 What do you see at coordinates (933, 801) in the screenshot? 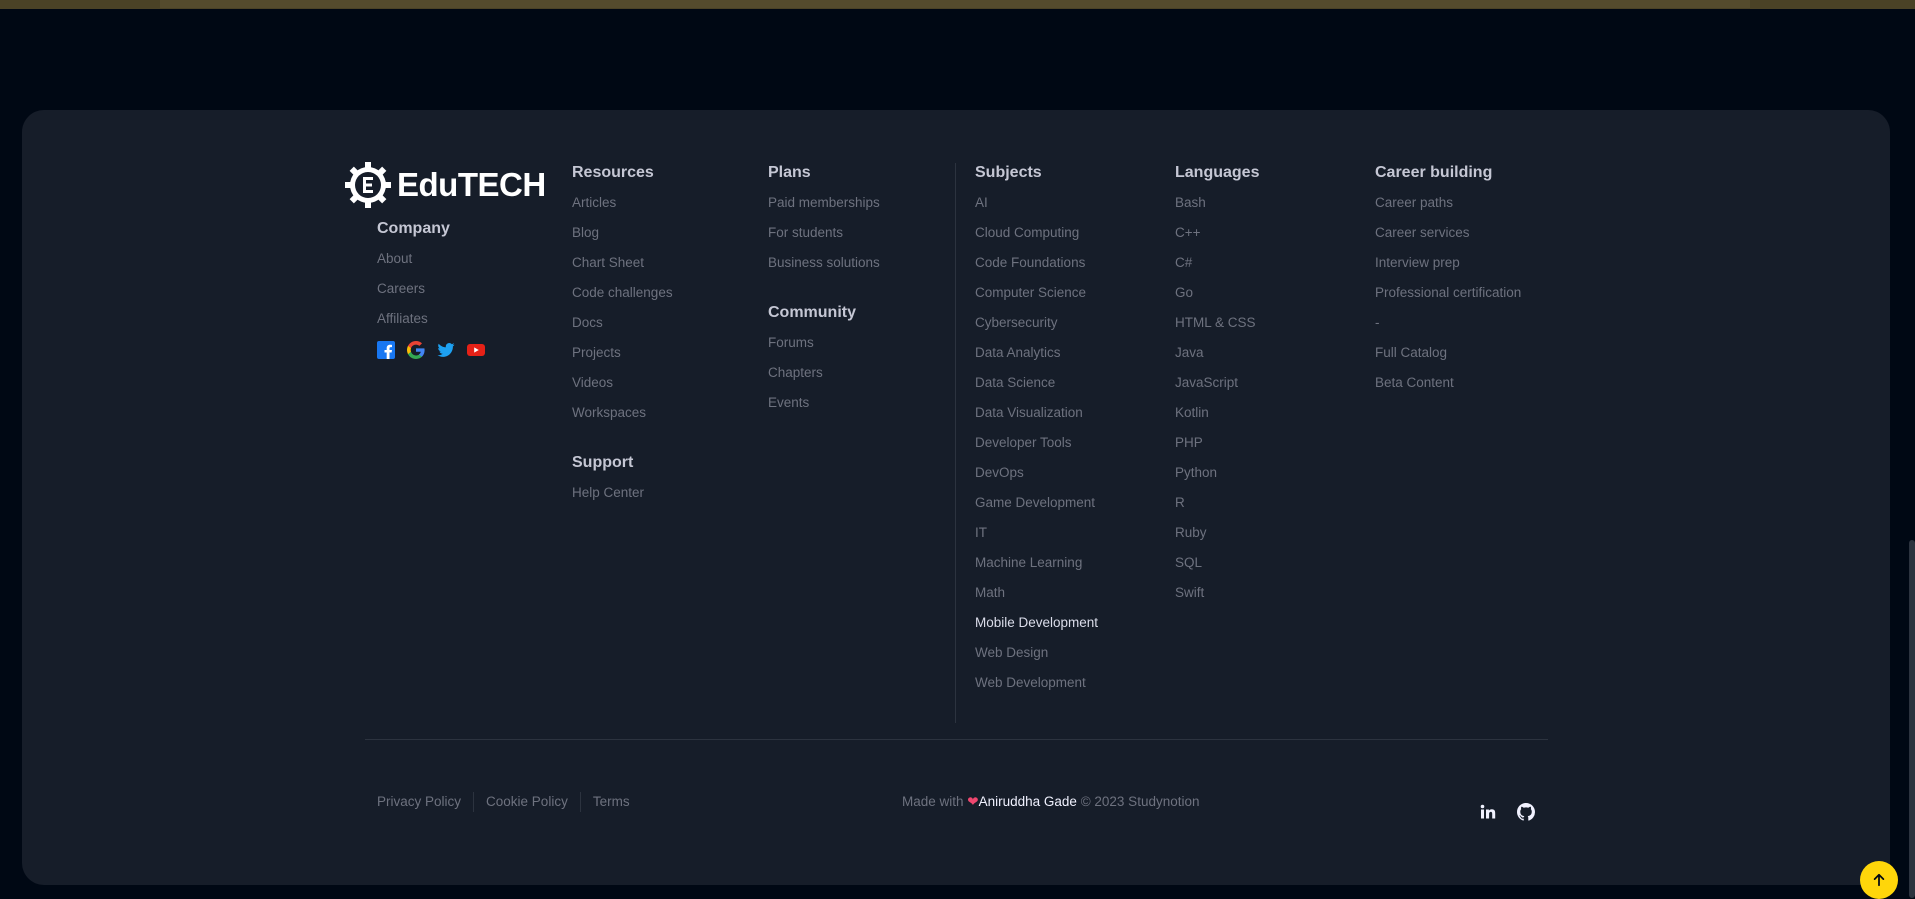
I see `made-with-text: Made with` at bounding box center [933, 801].